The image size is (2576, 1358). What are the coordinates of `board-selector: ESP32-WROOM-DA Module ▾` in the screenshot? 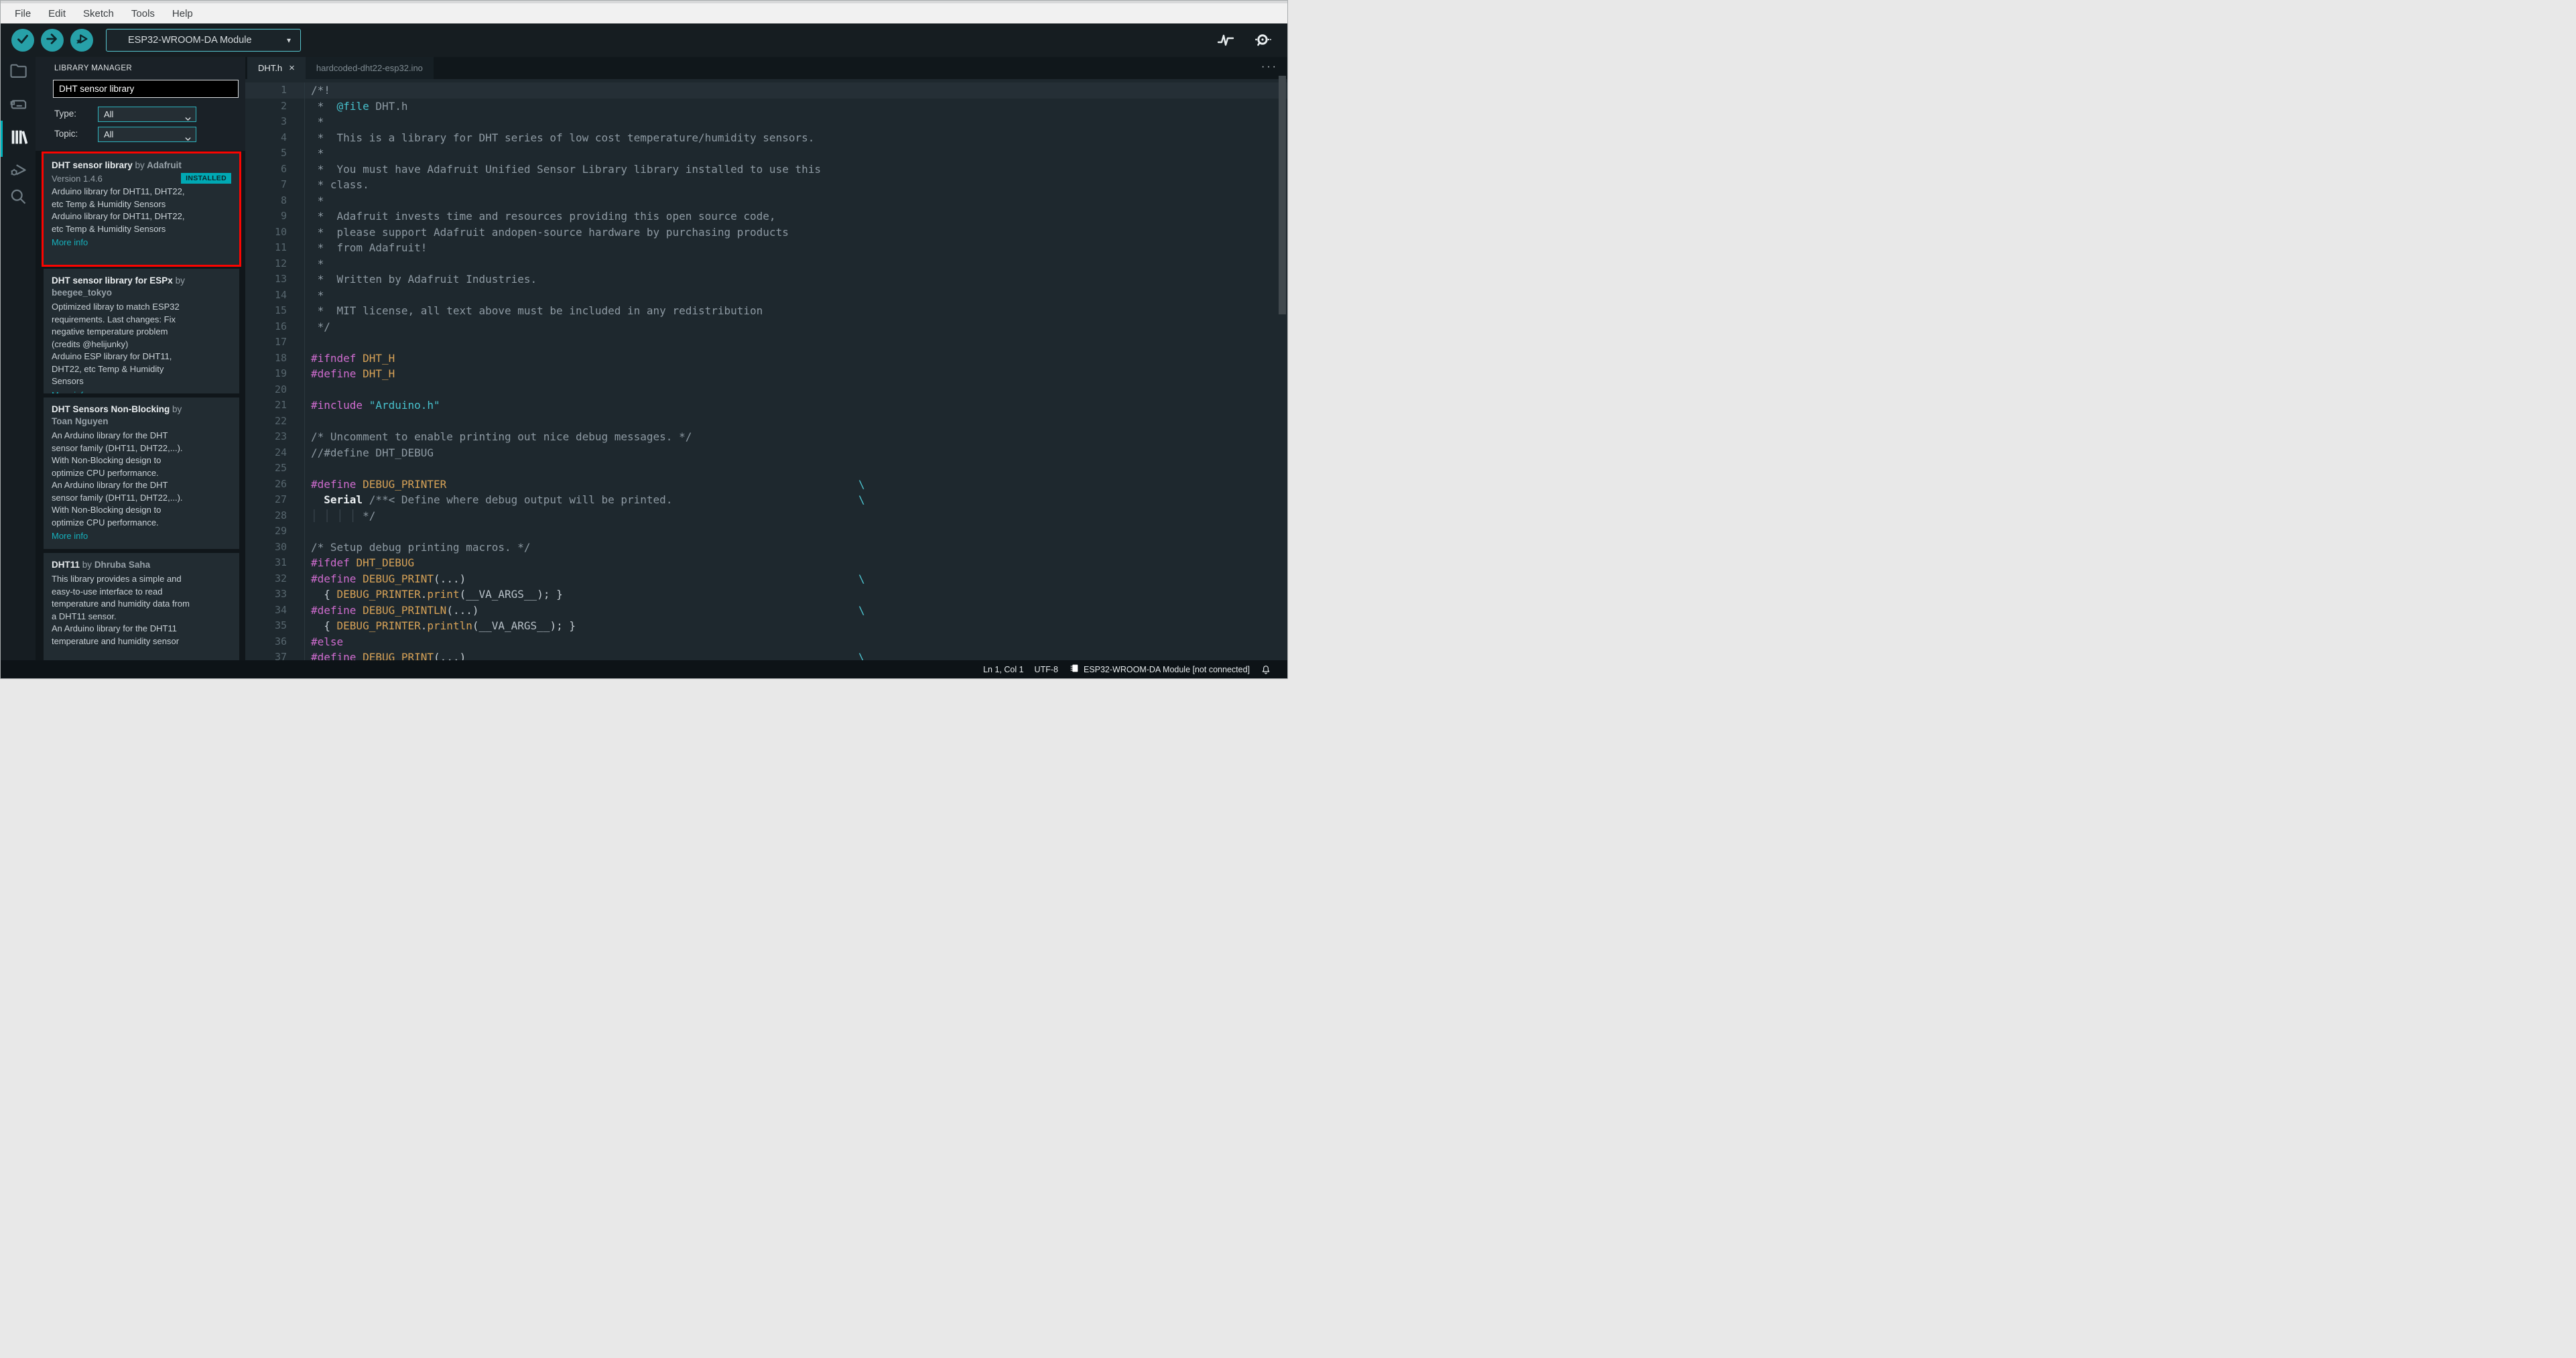 It's located at (203, 40).